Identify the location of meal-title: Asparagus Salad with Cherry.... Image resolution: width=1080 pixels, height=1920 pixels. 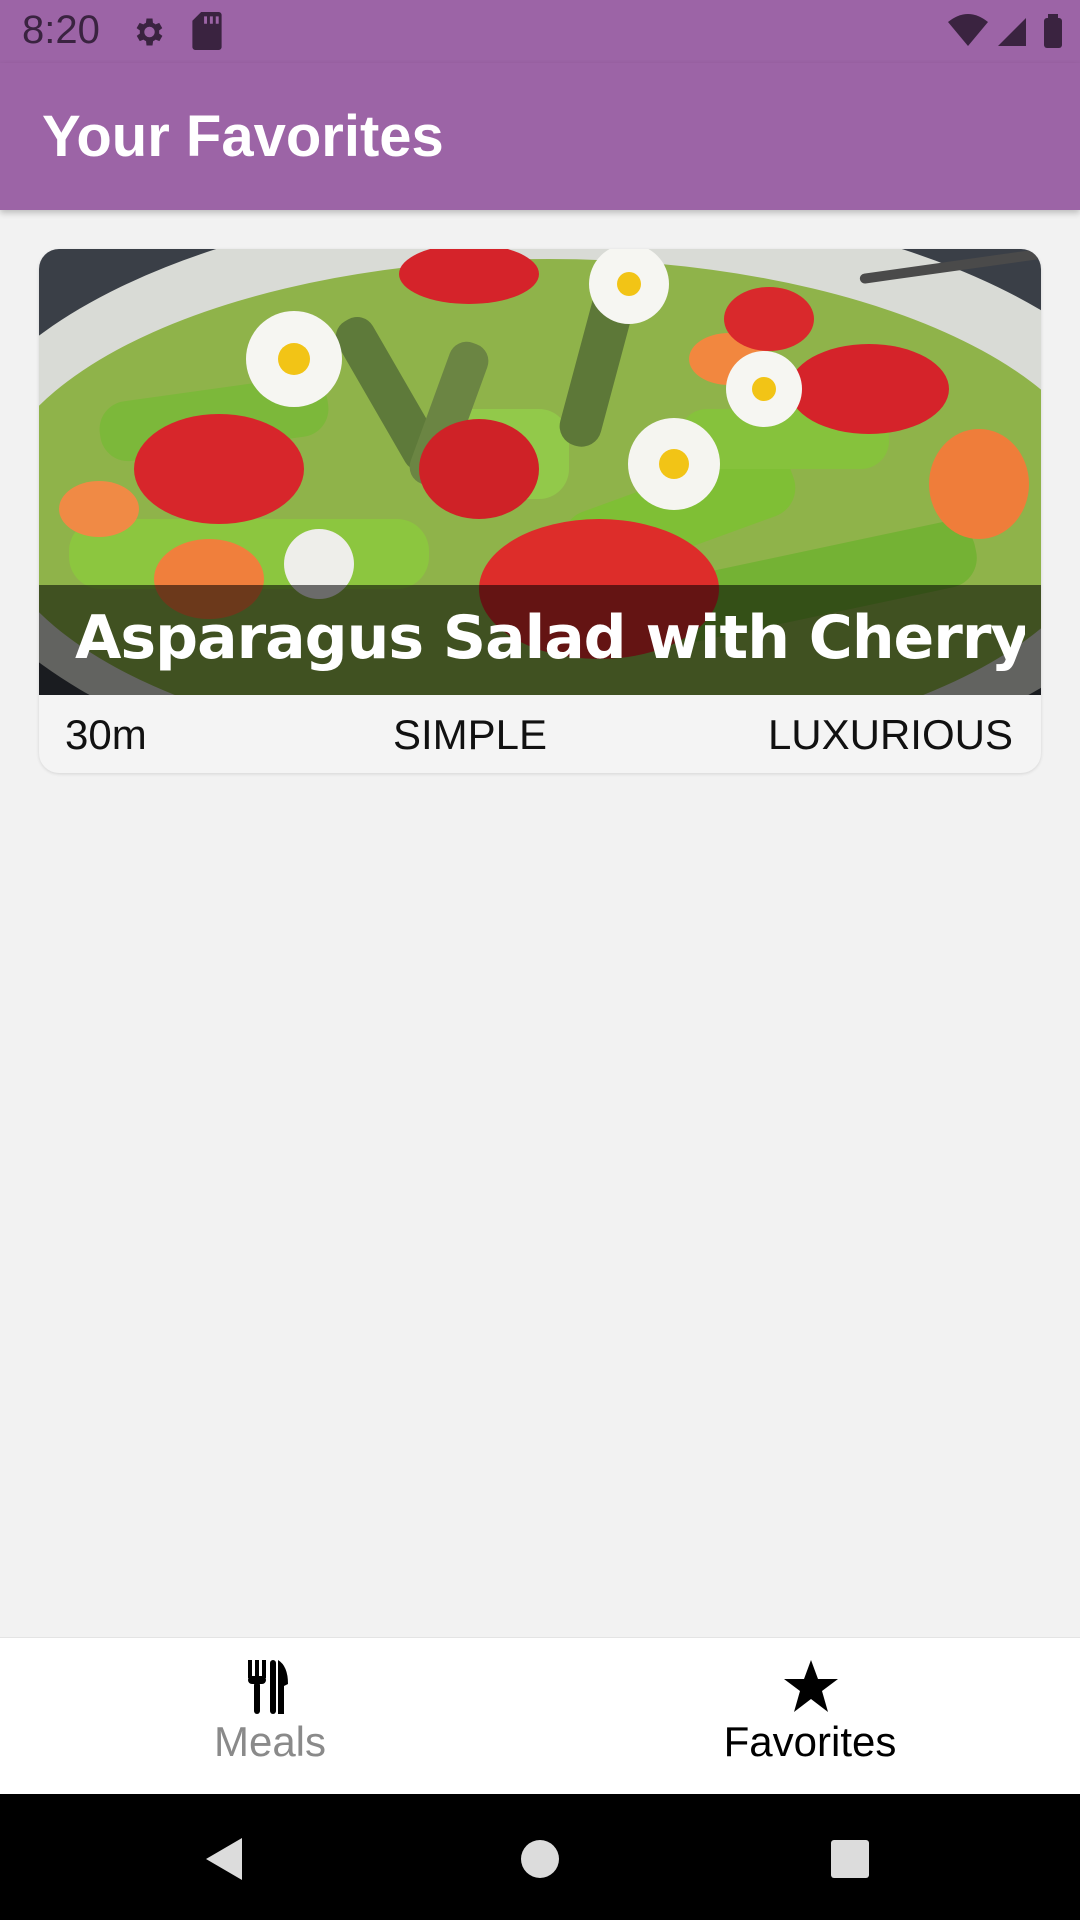
(550, 638).